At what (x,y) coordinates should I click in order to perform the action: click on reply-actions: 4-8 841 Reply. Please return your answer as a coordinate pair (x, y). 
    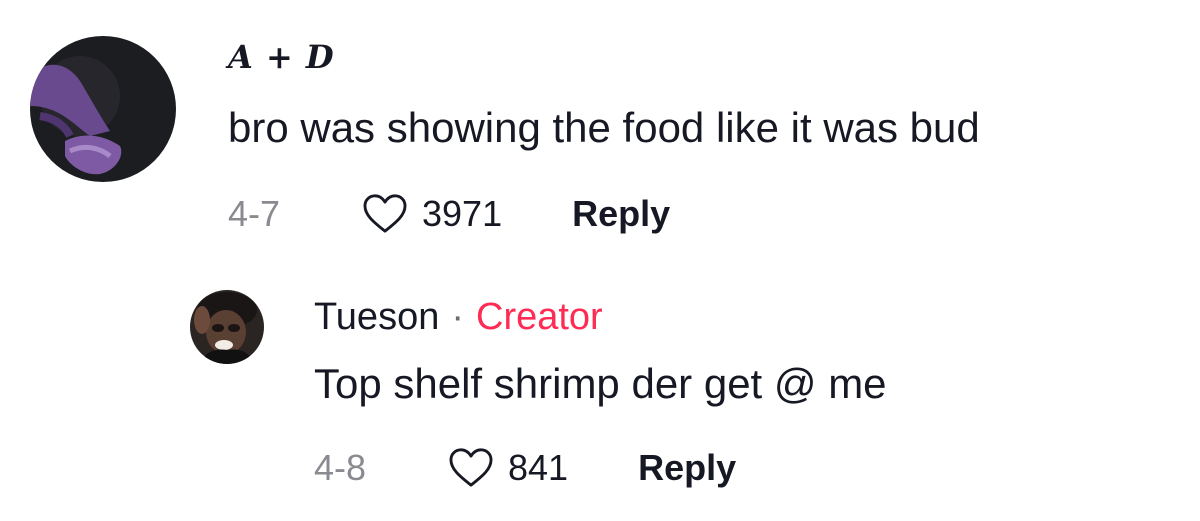
    Looking at the image, I should click on (525, 468).